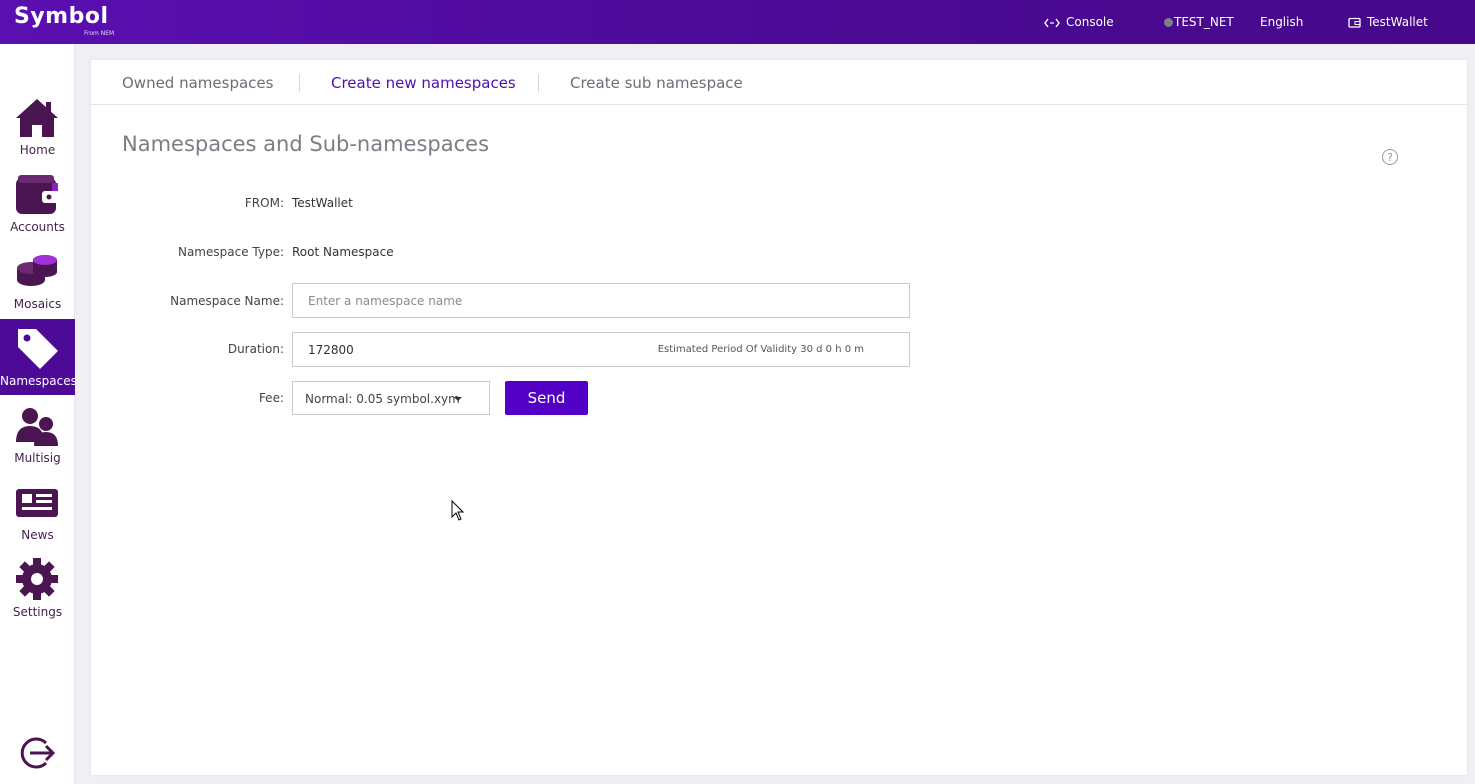  Describe the element at coordinates (37, 150) in the screenshot. I see `sidebar-item-label: Home` at that location.